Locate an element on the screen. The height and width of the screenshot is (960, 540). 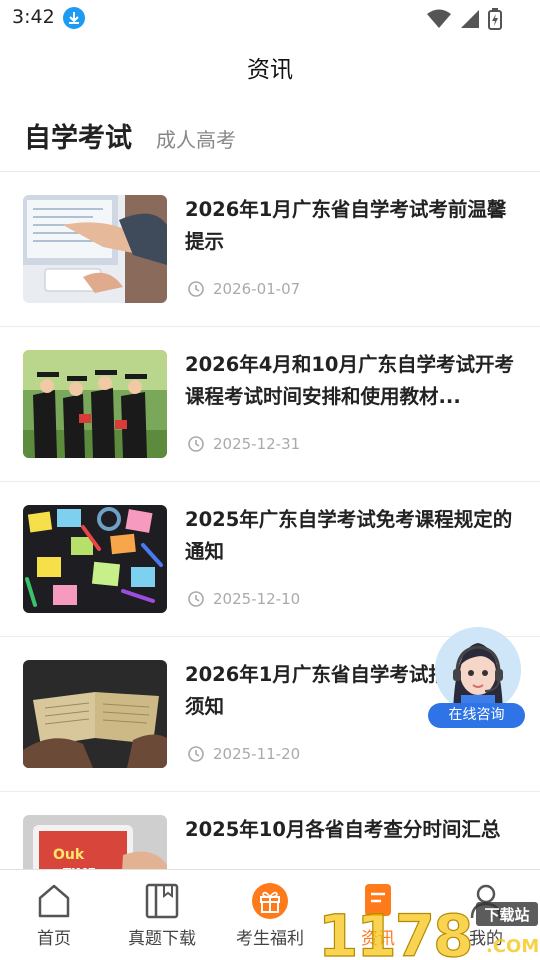
nav-item-exam-download: 真题下载 is located at coordinates (162, 915).